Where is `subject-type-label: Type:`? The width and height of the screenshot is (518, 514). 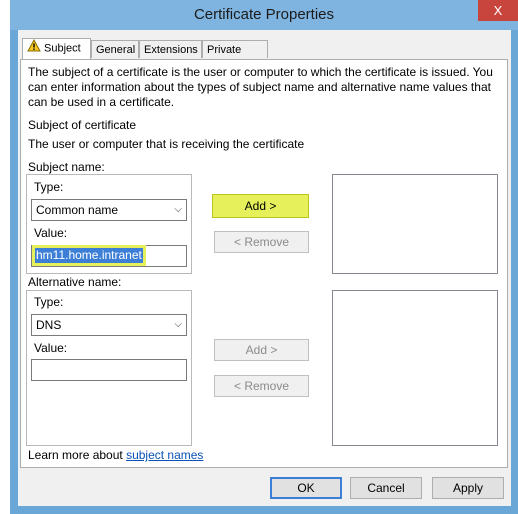 subject-type-label: Type: is located at coordinates (49, 187).